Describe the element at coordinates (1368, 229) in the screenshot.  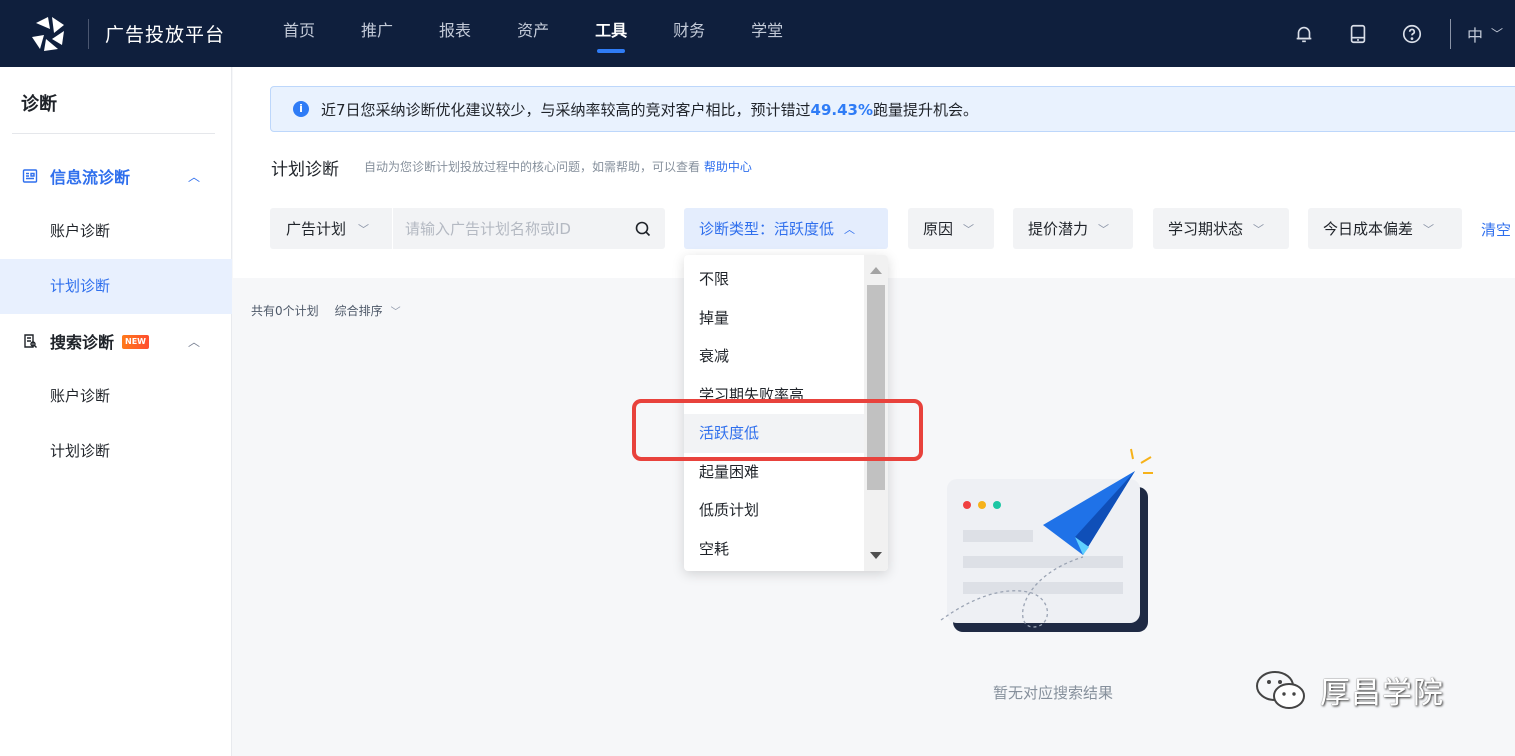
I see `cost-deviation-filter-label: 今日成本偏差` at that location.